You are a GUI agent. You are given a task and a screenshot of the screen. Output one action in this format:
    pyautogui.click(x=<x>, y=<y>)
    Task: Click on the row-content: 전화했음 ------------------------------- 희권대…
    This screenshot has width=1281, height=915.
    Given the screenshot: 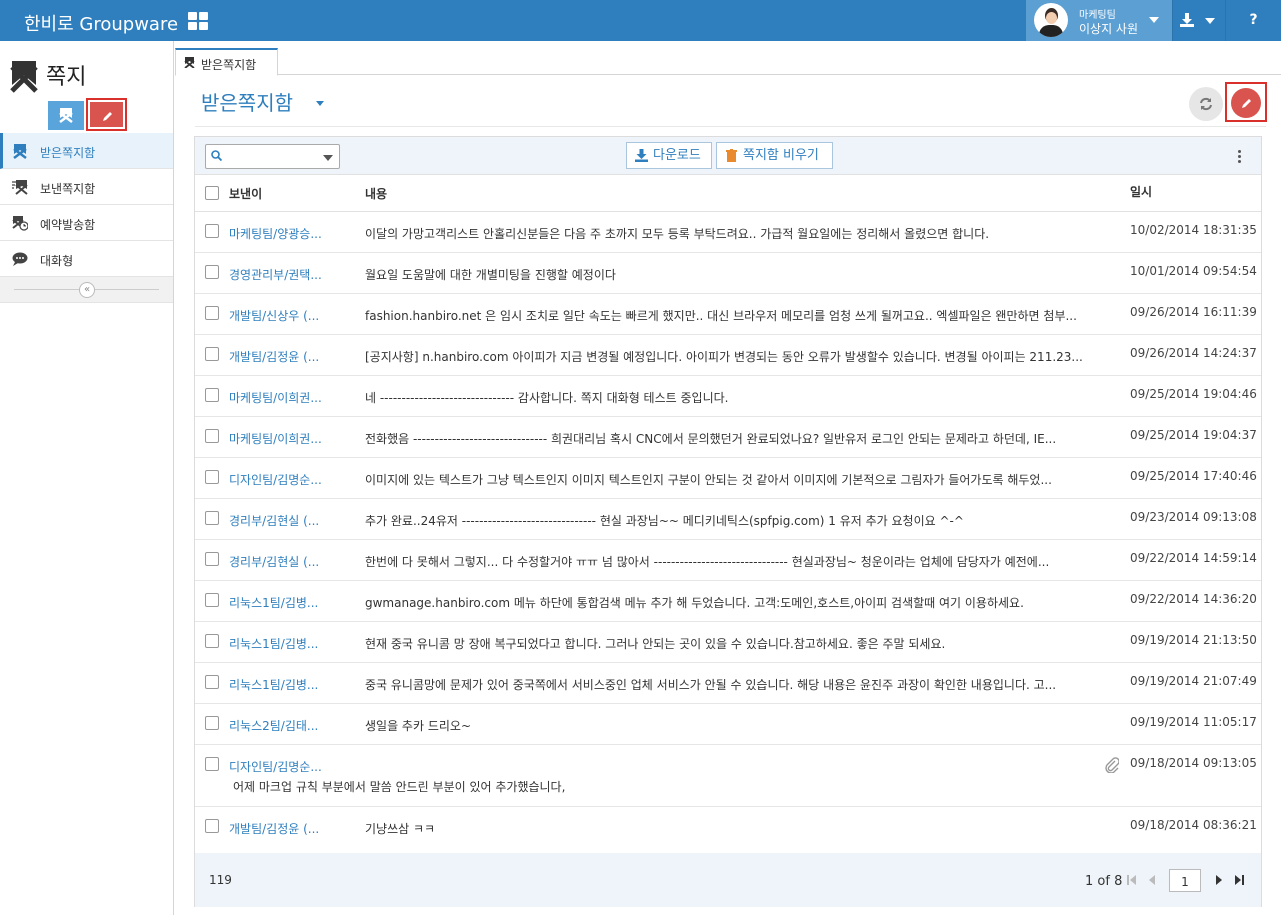 What is the action you would take?
    pyautogui.click(x=735, y=438)
    